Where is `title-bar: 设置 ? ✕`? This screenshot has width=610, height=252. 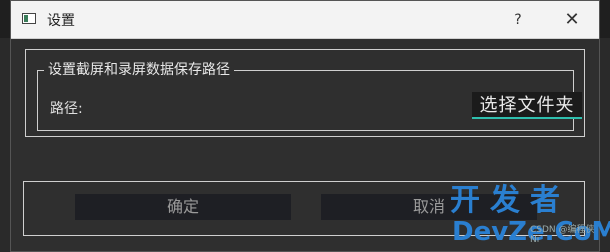
title-bar: 设置 ? ✕ is located at coordinates (305, 20).